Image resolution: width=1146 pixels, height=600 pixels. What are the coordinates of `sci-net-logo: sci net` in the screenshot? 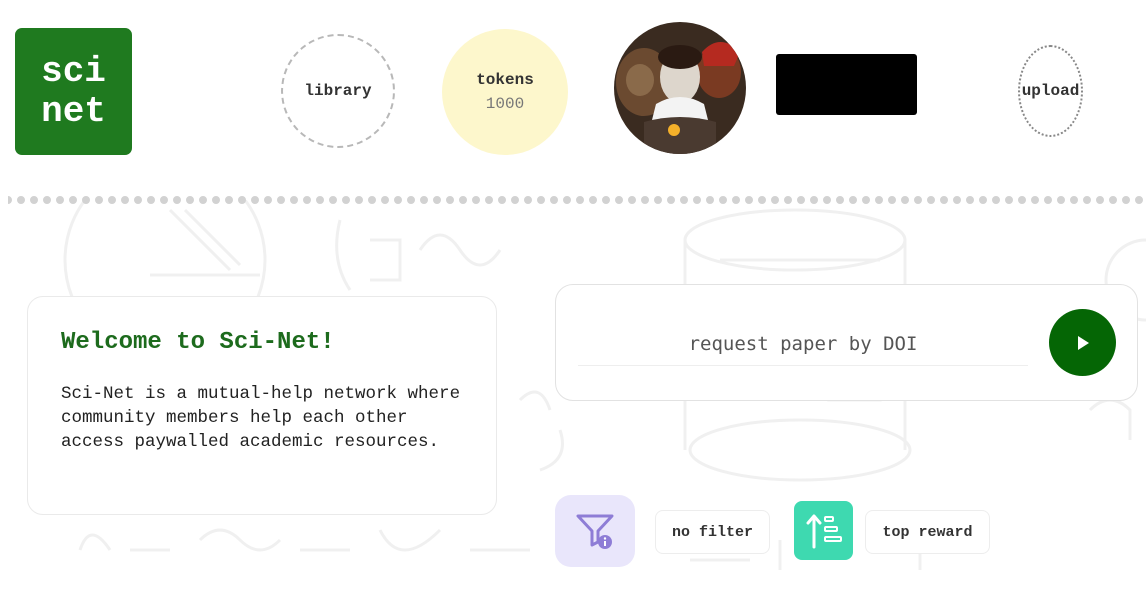 It's located at (73, 91).